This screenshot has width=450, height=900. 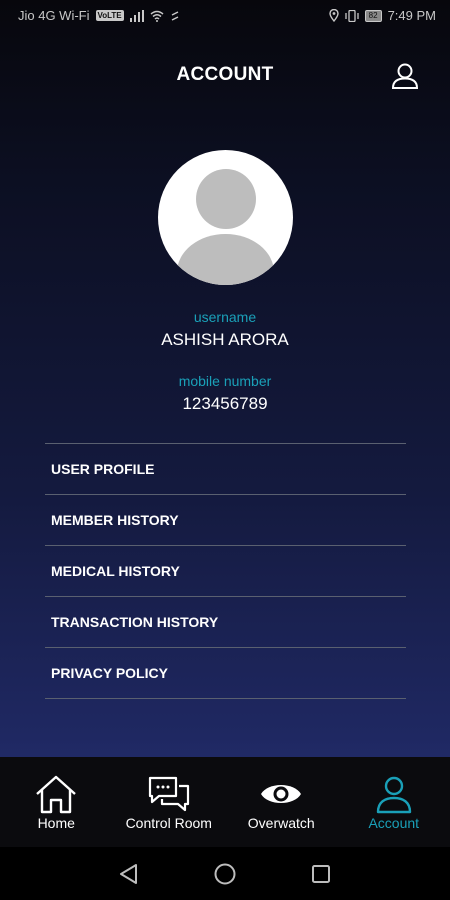 I want to click on signal-icon, so click(x=136, y=15).